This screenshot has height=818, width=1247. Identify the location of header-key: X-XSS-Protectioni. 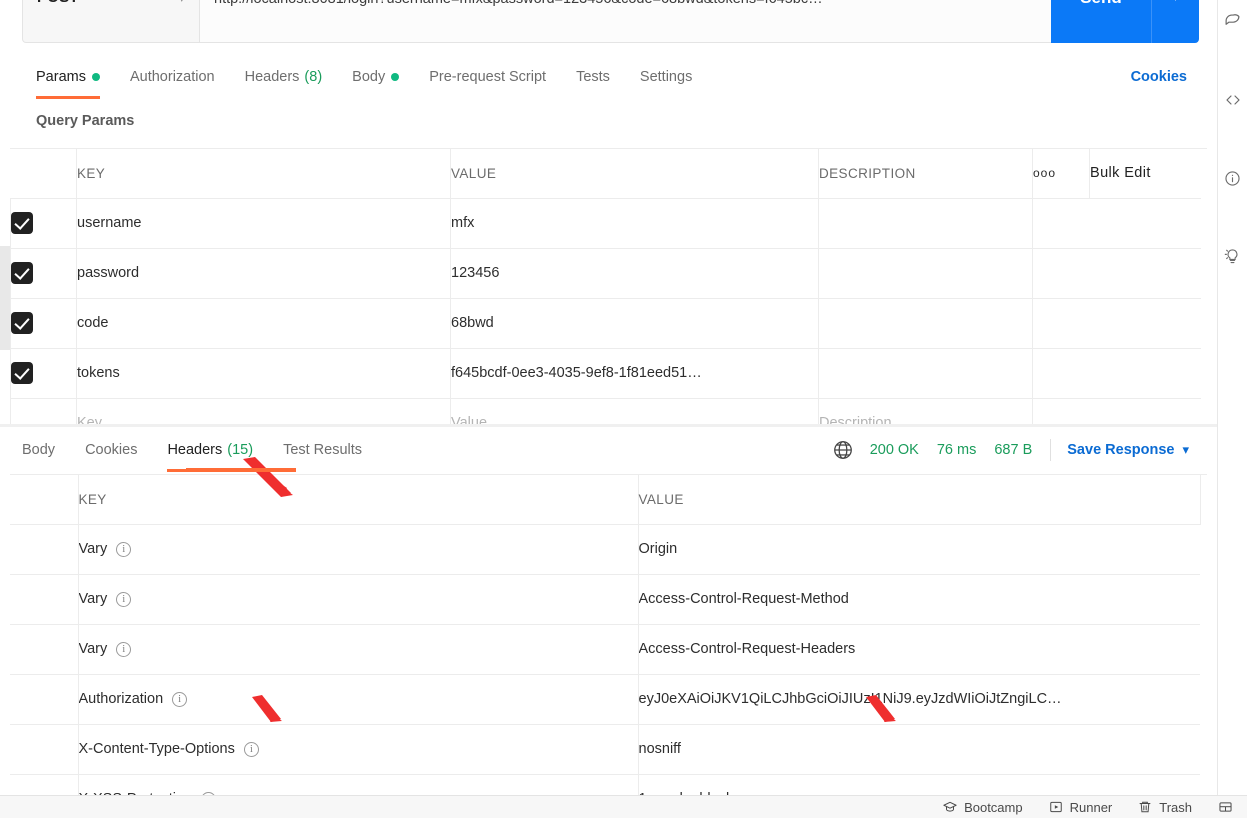
(358, 784).